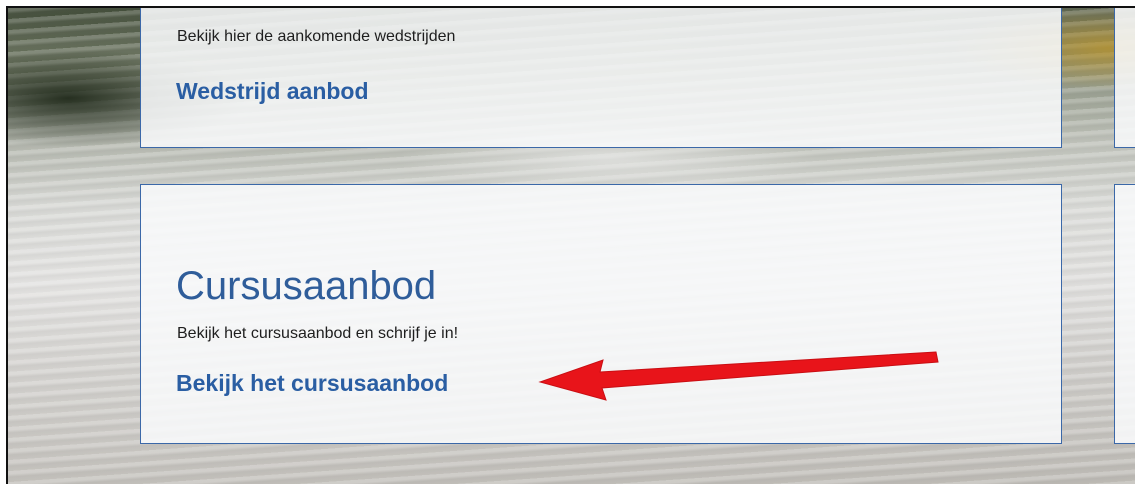  Describe the element at coordinates (1124, 314) in the screenshot. I see `card-partial-right-bottom` at that location.